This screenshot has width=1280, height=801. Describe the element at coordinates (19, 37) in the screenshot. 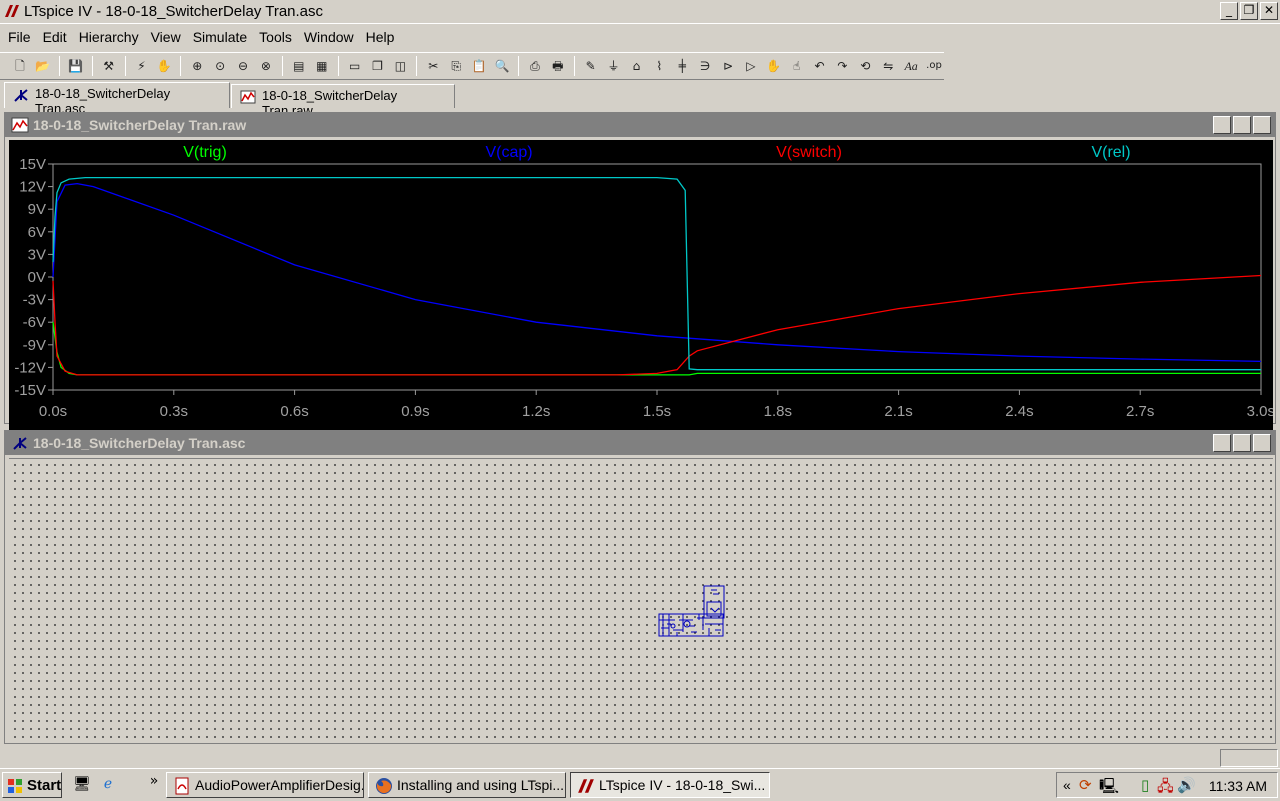

I see `menu-file: File` at that location.